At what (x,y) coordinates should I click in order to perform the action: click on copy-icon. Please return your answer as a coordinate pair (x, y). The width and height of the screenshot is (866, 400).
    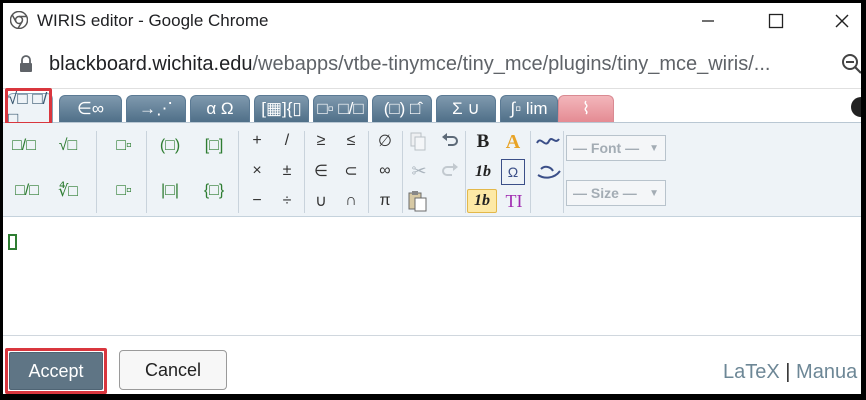
    Looking at the image, I should click on (418, 142).